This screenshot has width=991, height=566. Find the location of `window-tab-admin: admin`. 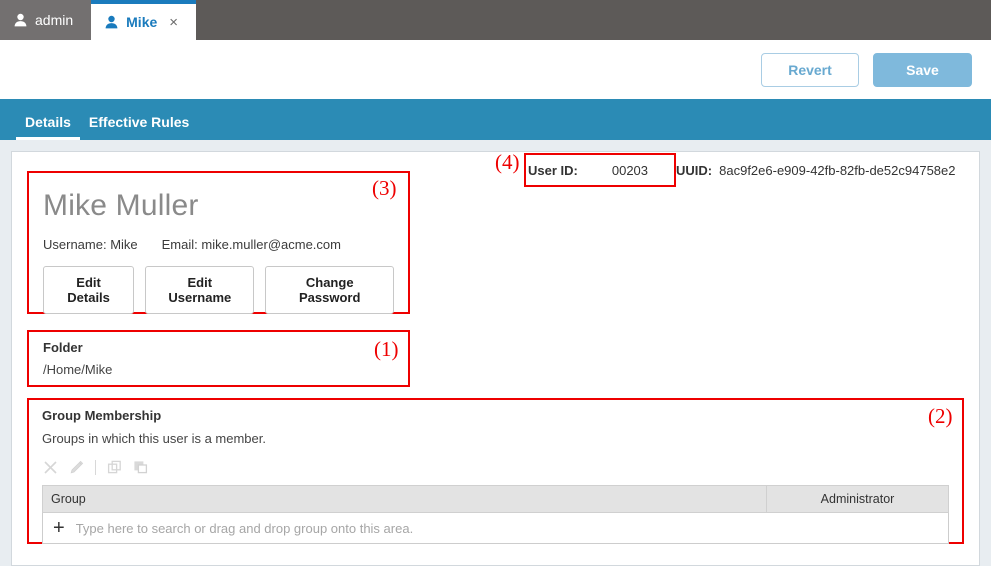

window-tab-admin: admin is located at coordinates (46, 20).